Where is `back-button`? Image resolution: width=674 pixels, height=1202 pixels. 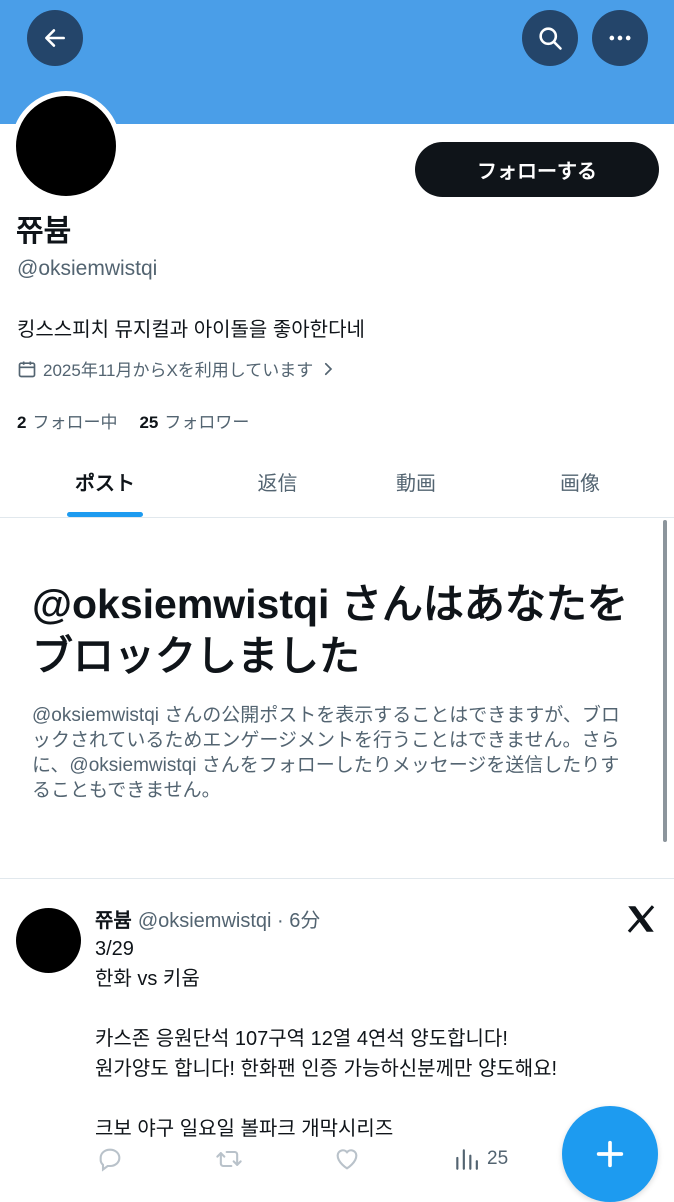 back-button is located at coordinates (55, 38).